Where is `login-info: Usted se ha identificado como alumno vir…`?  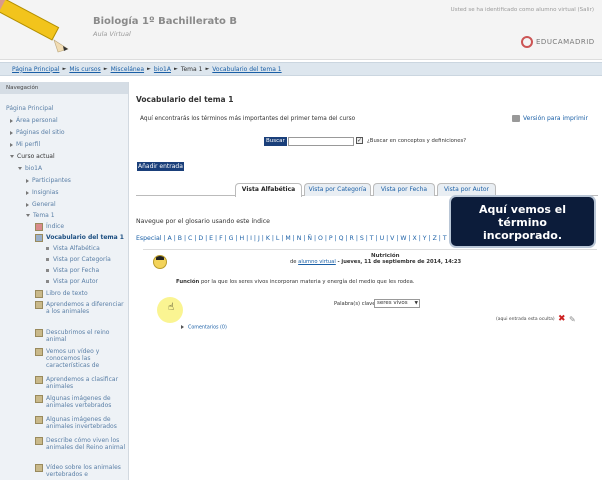
login-info: Usted se ha identificado como alumno vir… is located at coordinates (522, 10).